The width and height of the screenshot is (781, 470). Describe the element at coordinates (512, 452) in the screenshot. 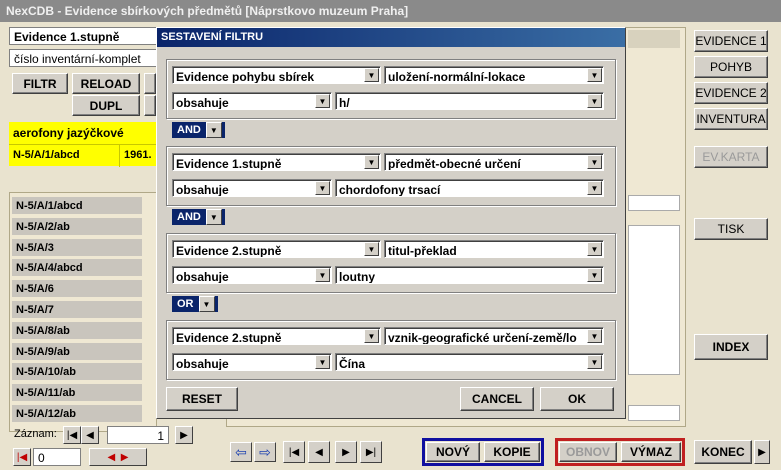

I see `kopie-button: KOPIE` at that location.